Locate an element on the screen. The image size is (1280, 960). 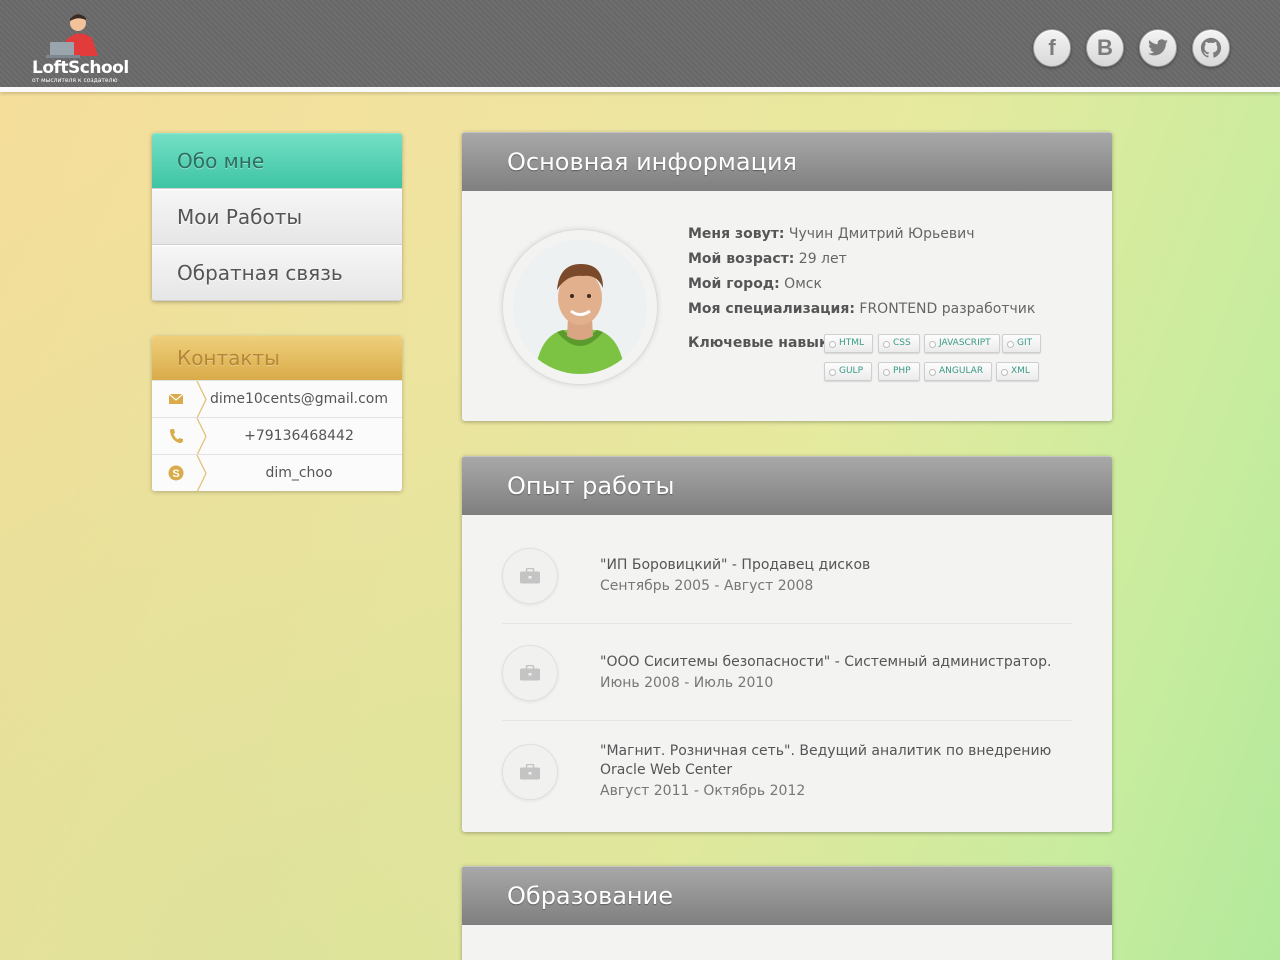
vk-glyph: B is located at coordinates (1105, 47).